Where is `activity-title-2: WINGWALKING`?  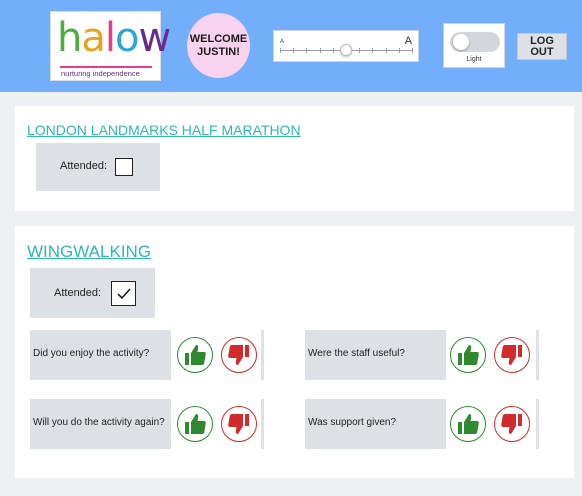
activity-title-2: WINGWALKING is located at coordinates (89, 252).